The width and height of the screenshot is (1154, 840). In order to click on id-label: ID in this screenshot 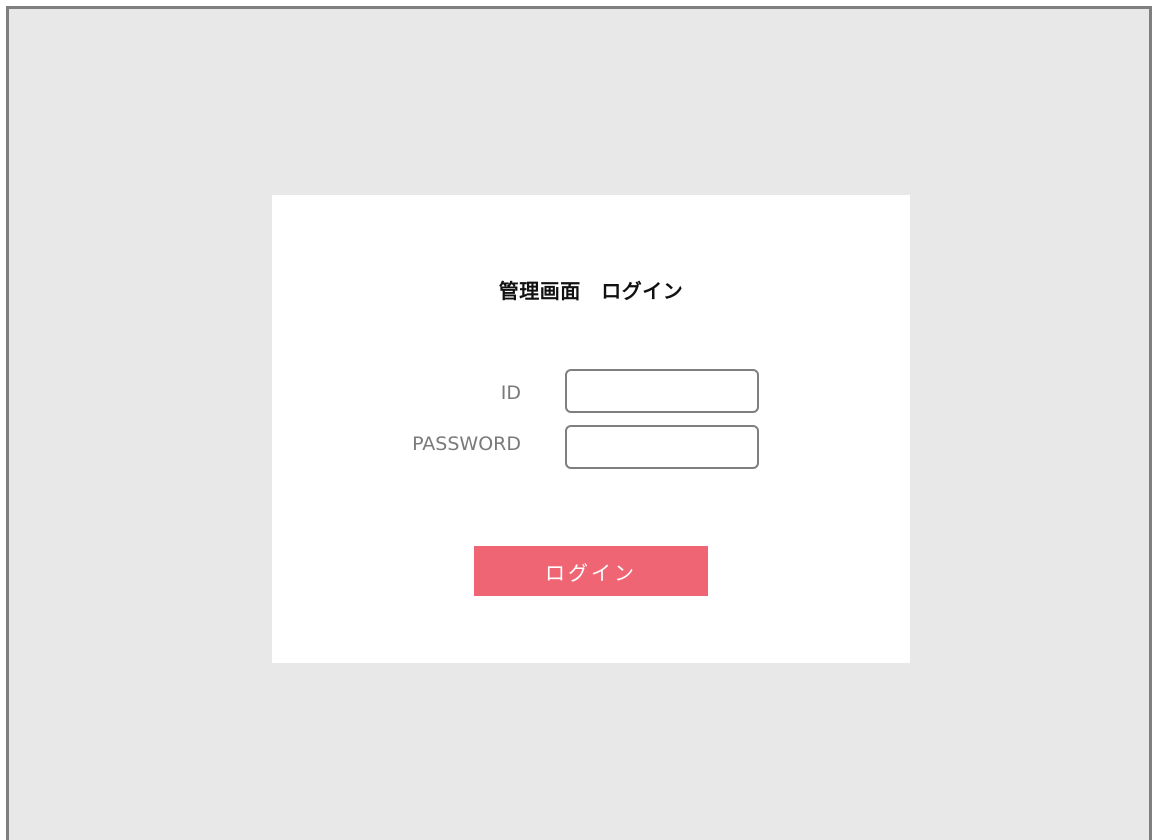, I will do `click(510, 393)`.